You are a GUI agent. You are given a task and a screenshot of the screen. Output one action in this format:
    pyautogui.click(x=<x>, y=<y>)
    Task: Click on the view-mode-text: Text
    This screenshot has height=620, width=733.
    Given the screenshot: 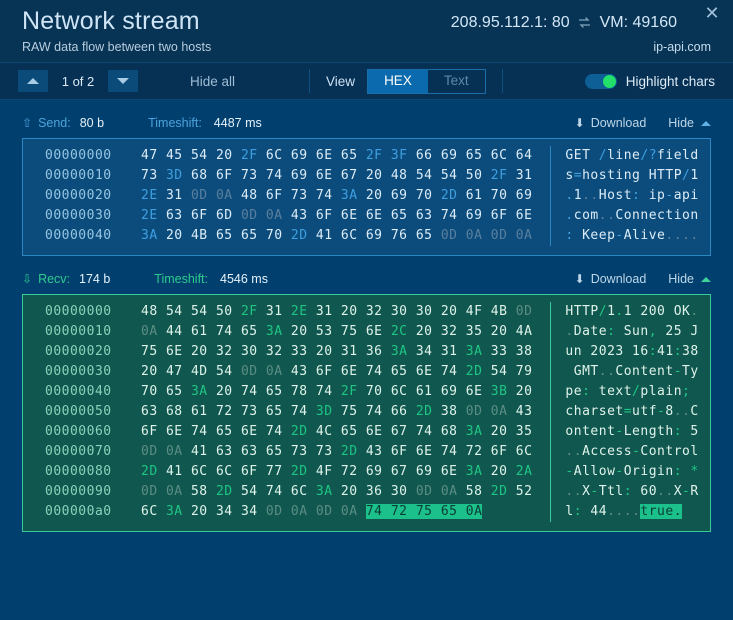 What is the action you would take?
    pyautogui.click(x=456, y=81)
    